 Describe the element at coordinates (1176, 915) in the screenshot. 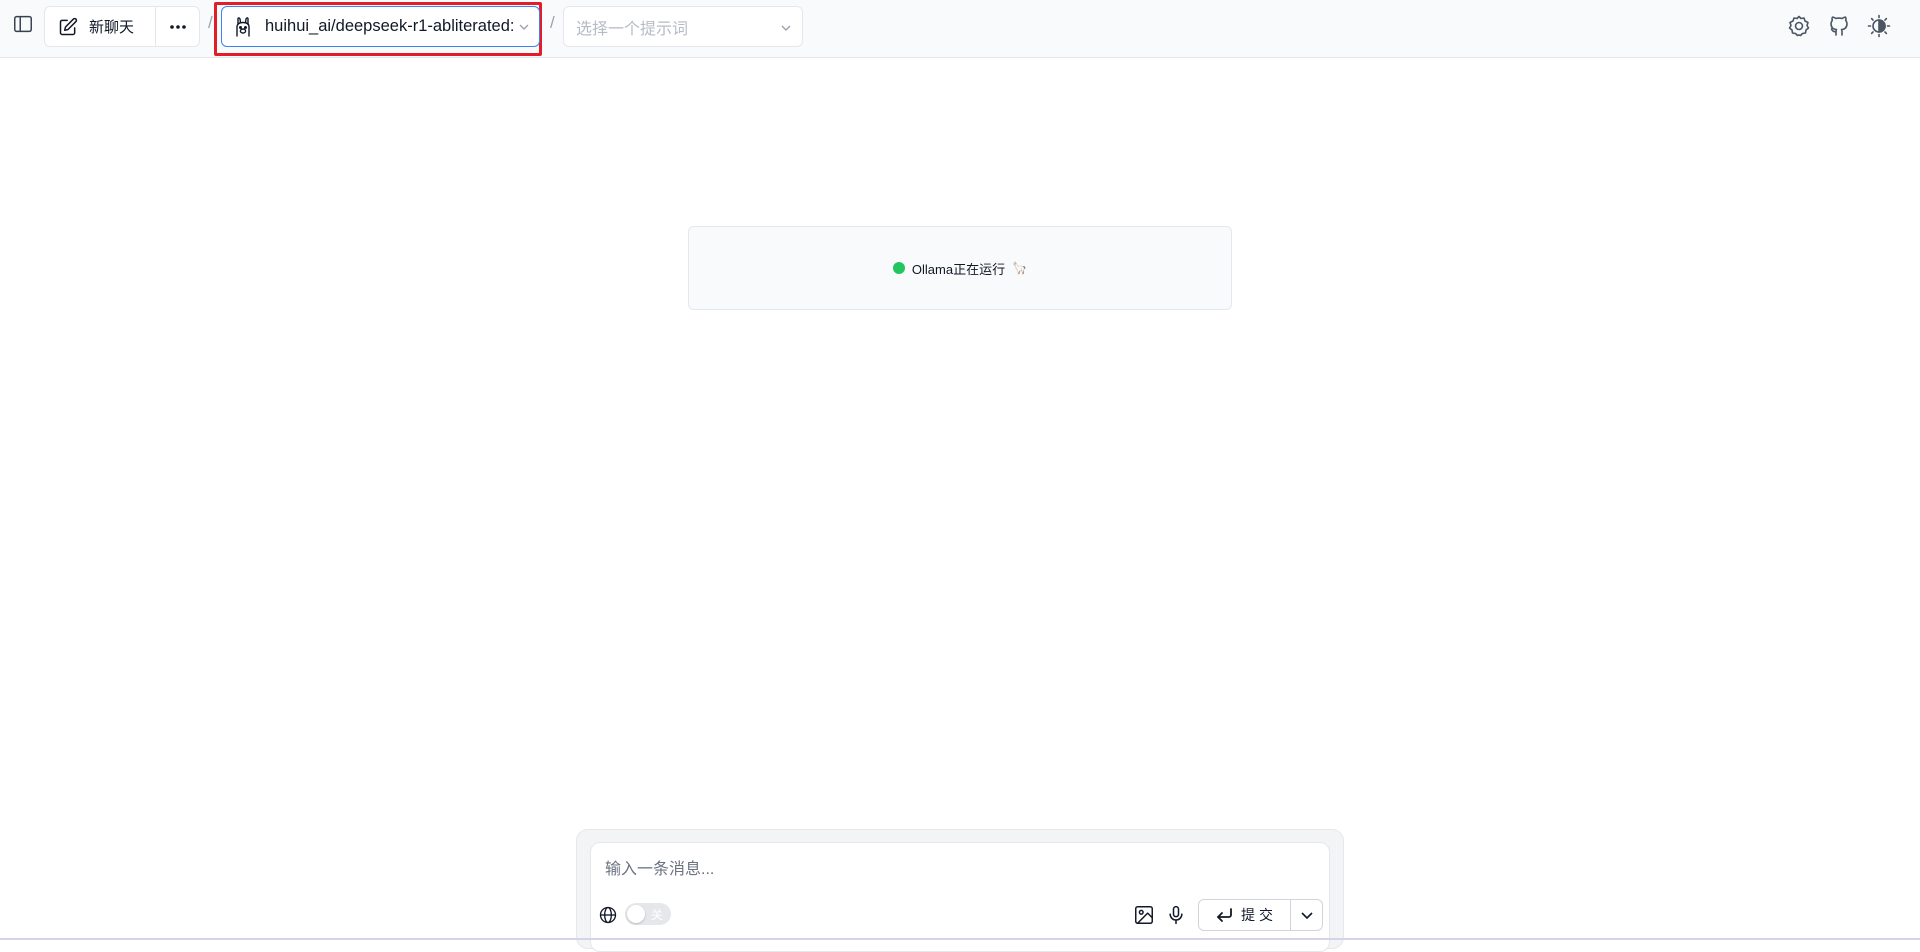

I see `microphone-icon` at that location.